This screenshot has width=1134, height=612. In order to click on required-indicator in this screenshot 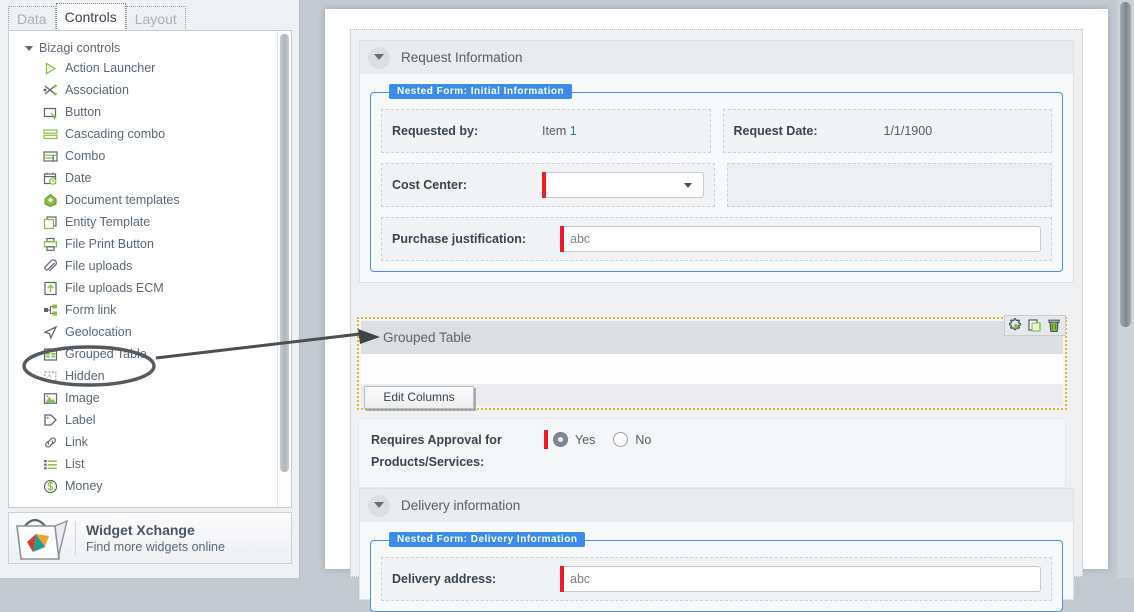, I will do `click(546, 439)`.